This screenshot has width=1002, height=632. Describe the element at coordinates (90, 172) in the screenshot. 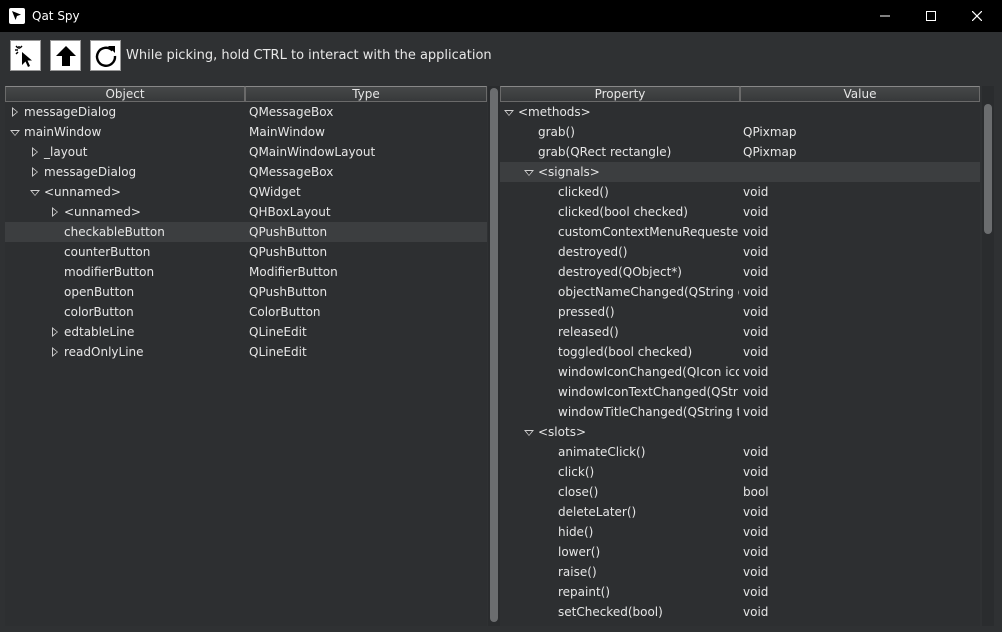

I see `tree-row-label: messageDialog` at that location.